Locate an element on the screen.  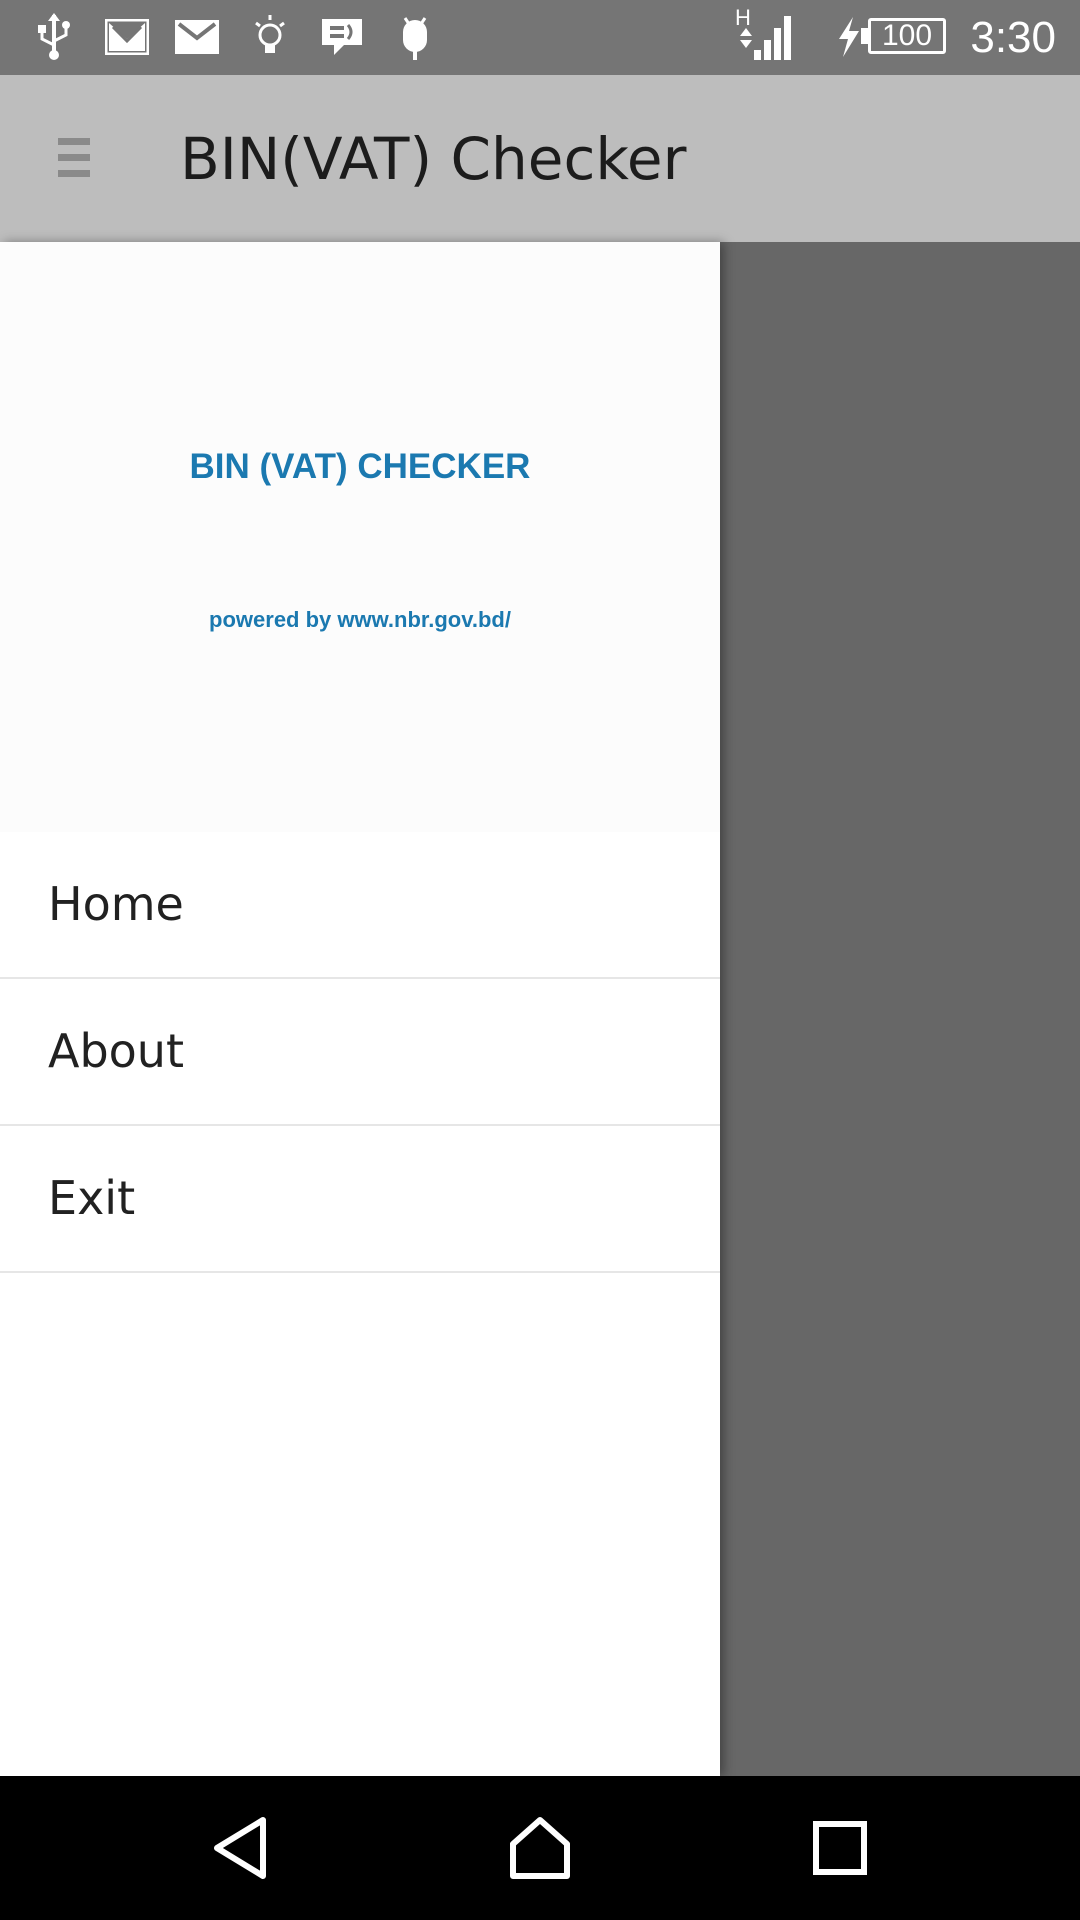
android-icon is located at coordinates (415, 37).